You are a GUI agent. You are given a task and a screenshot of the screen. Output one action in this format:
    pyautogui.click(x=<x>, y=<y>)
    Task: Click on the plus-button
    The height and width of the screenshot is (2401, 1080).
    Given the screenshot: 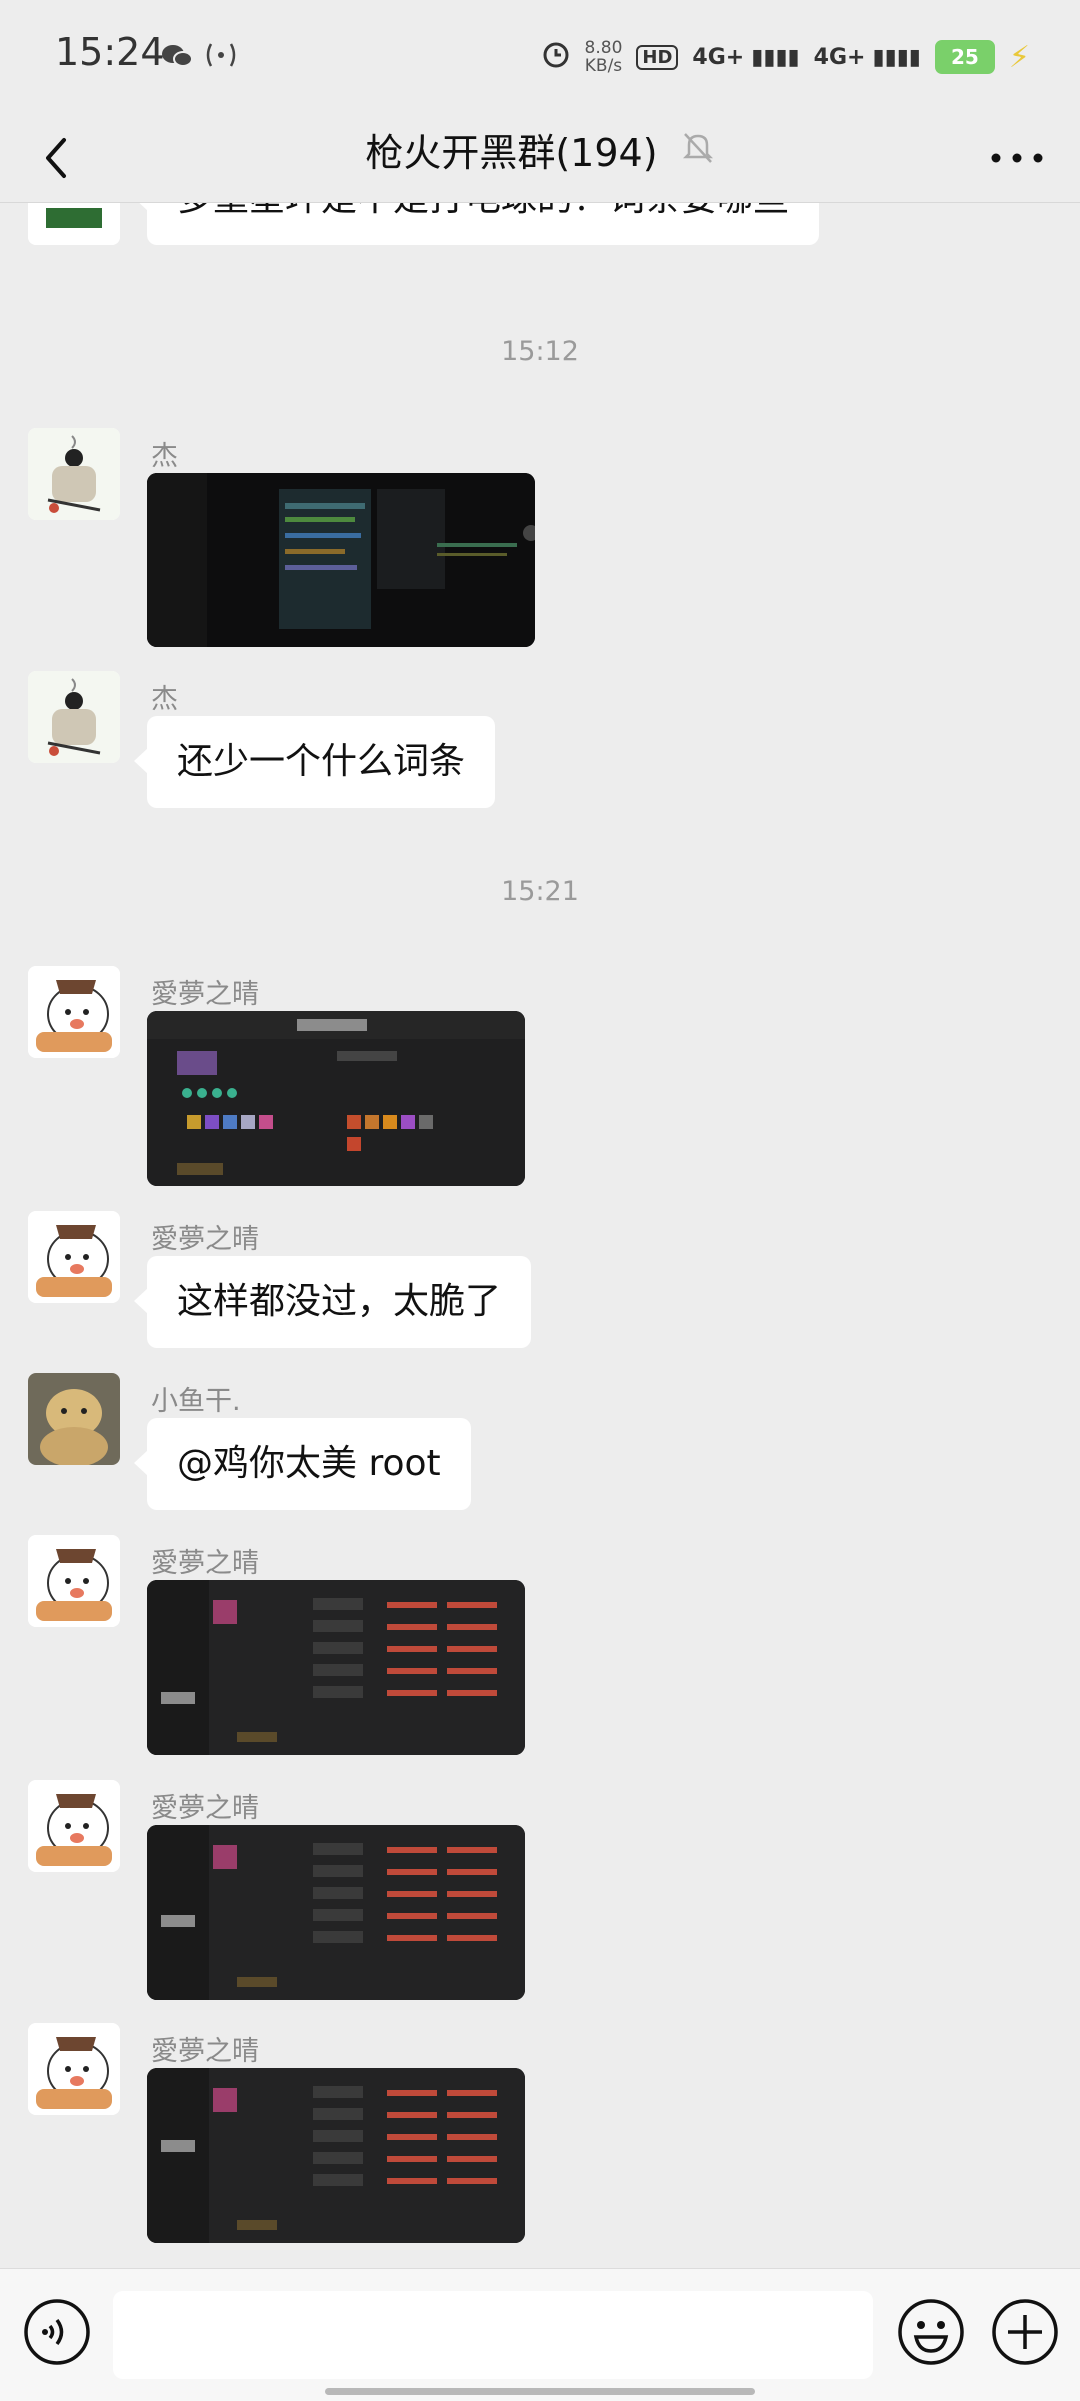 What is the action you would take?
    pyautogui.click(x=1025, y=2332)
    